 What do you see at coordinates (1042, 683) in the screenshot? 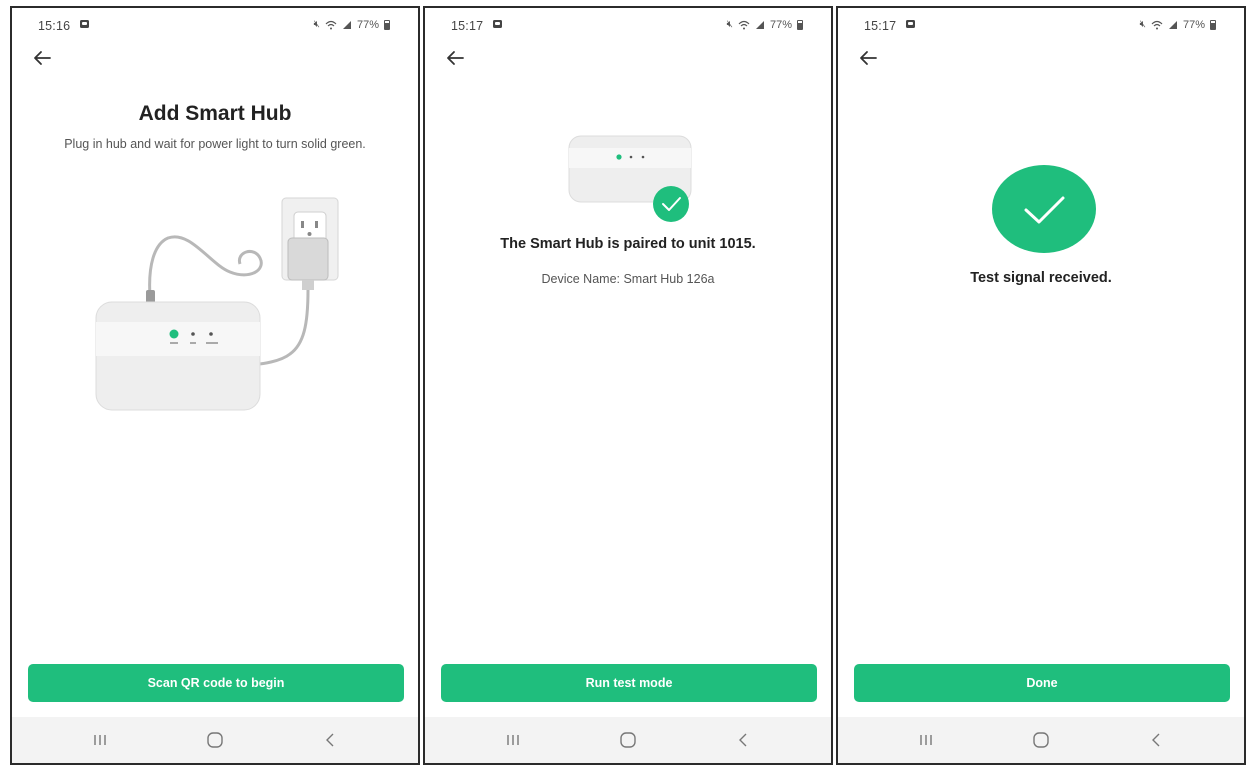
I see `done-button: Done` at bounding box center [1042, 683].